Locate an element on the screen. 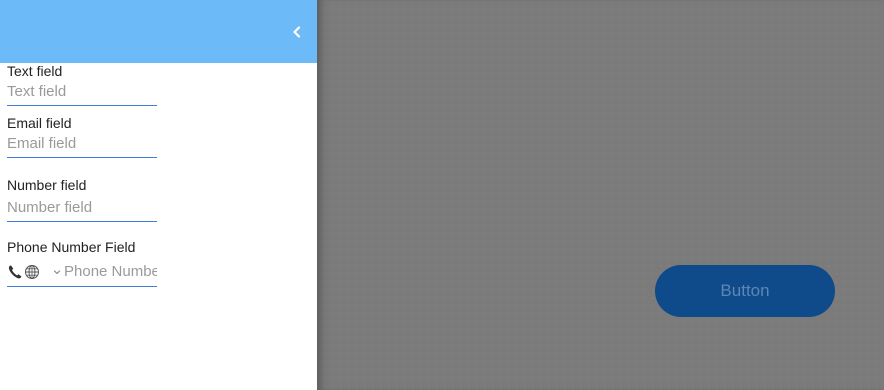  country-selector-button is located at coordinates (32, 272).